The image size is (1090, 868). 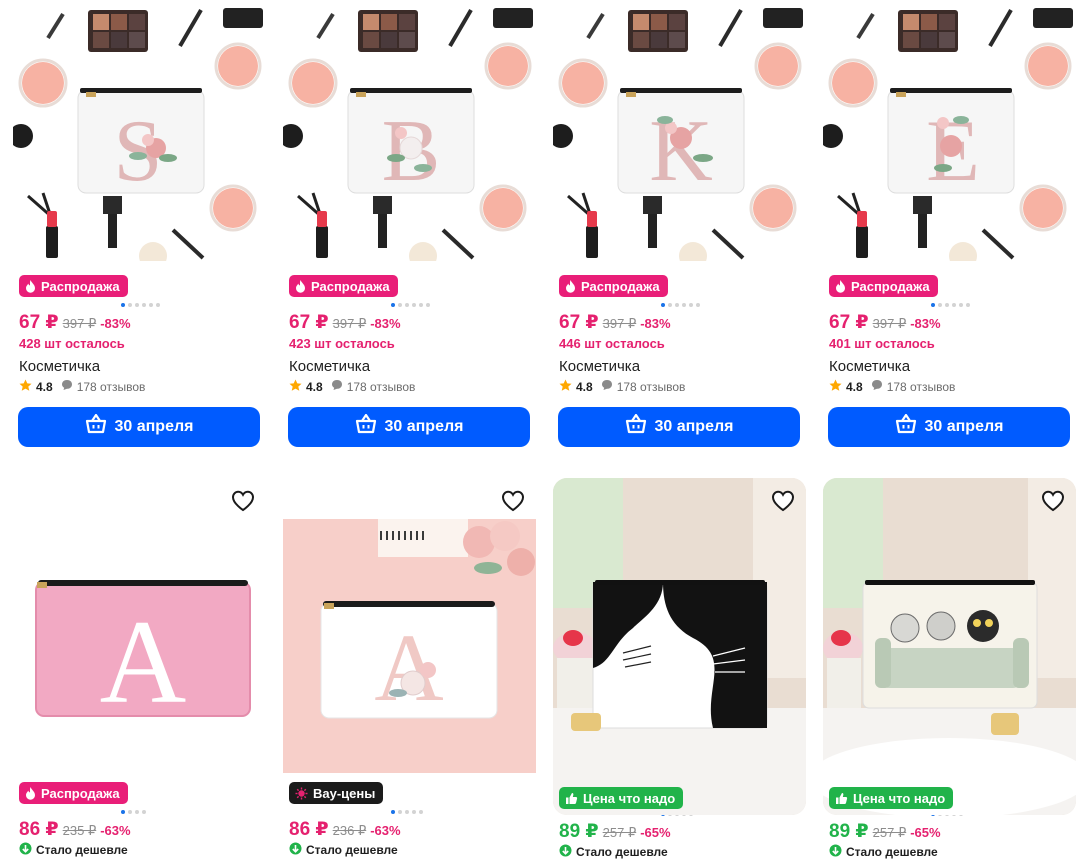 I want to click on product-photo-cats-sketch-bag, so click(x=949, y=646).